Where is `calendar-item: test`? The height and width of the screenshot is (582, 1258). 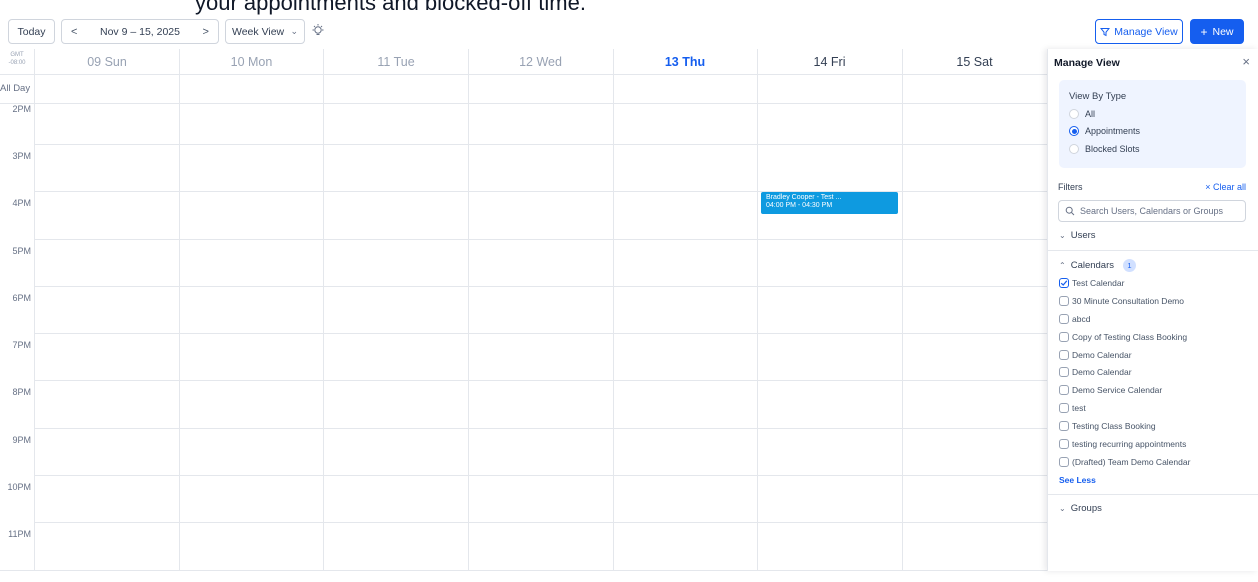
calendar-item: test is located at coordinates (1072, 408).